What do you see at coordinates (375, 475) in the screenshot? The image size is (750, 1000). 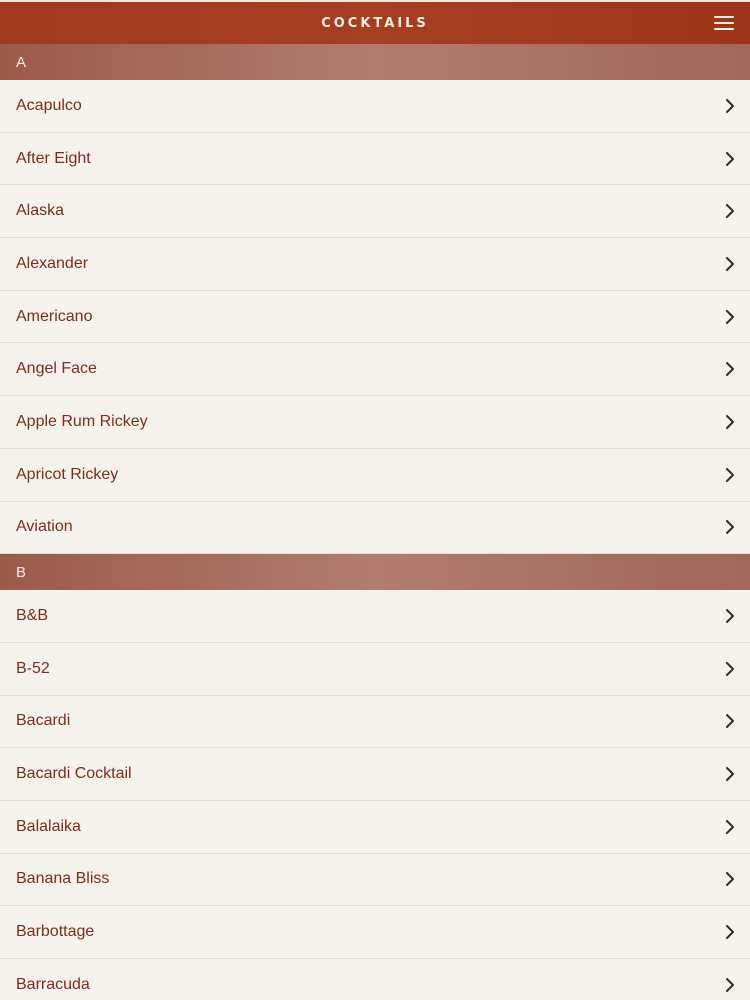 I see `list-item: Apricot Rickey` at bounding box center [375, 475].